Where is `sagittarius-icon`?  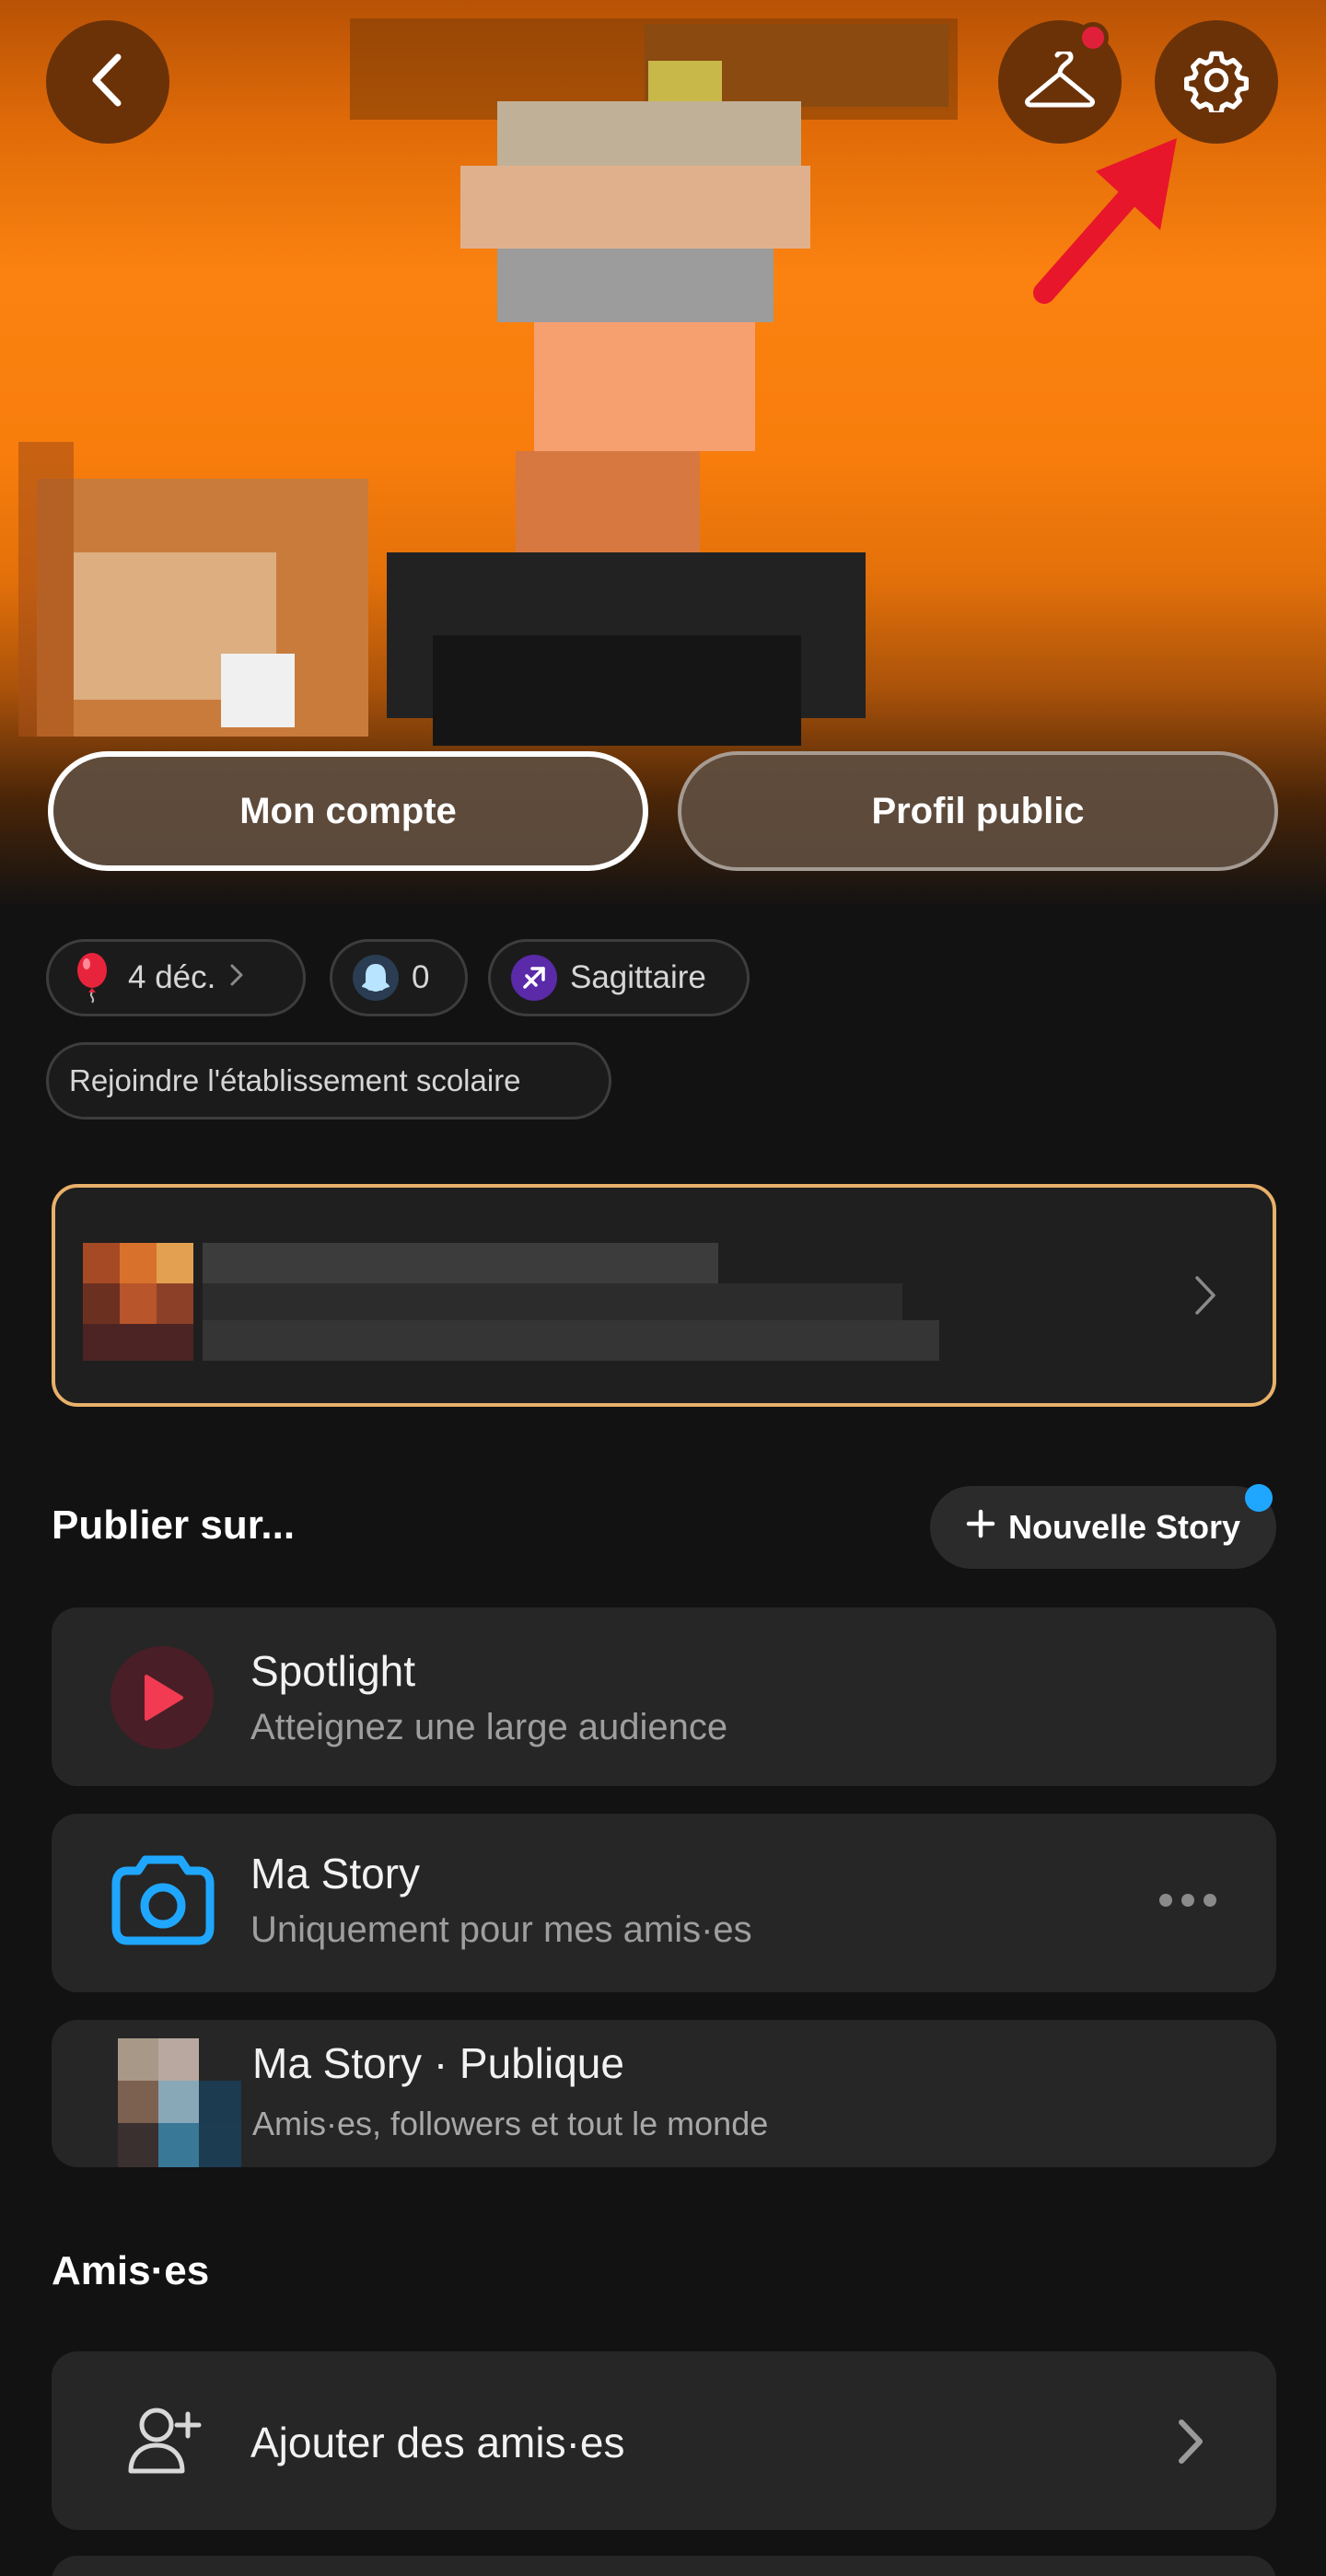 sagittarius-icon is located at coordinates (534, 978).